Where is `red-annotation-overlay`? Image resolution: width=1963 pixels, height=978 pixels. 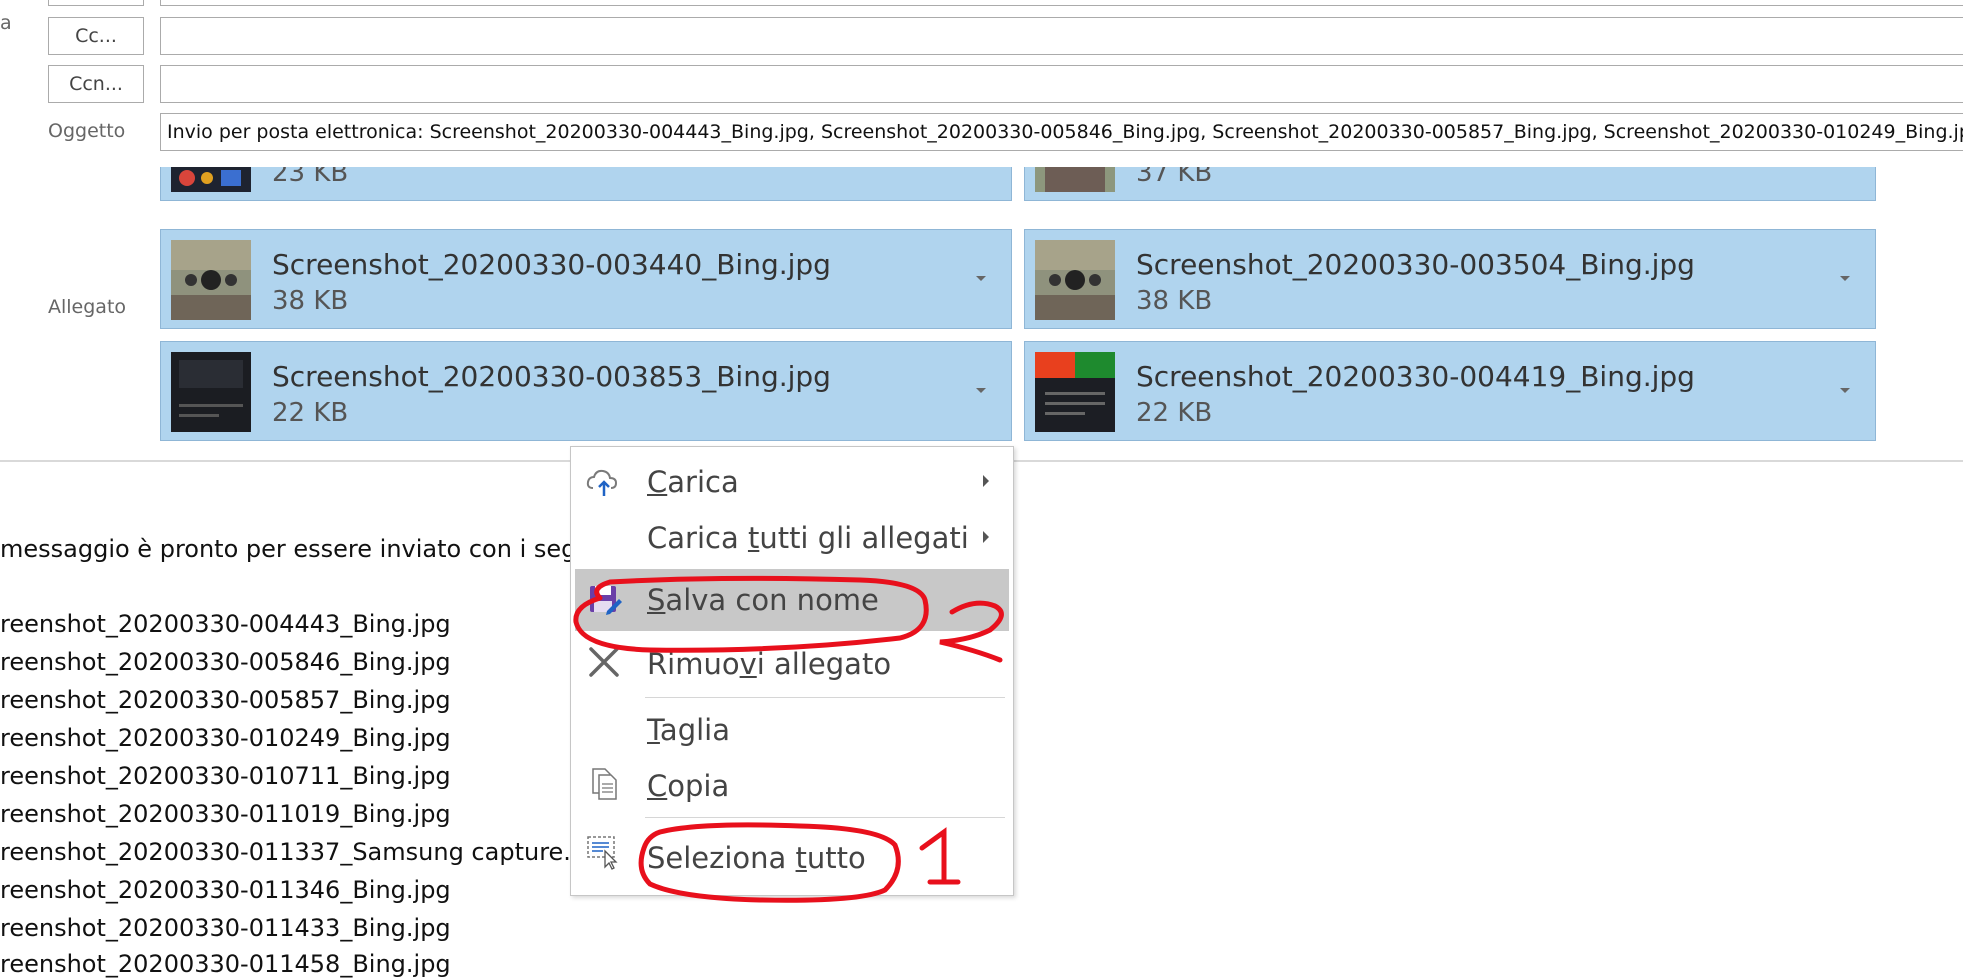 red-annotation-overlay is located at coordinates (788, 739).